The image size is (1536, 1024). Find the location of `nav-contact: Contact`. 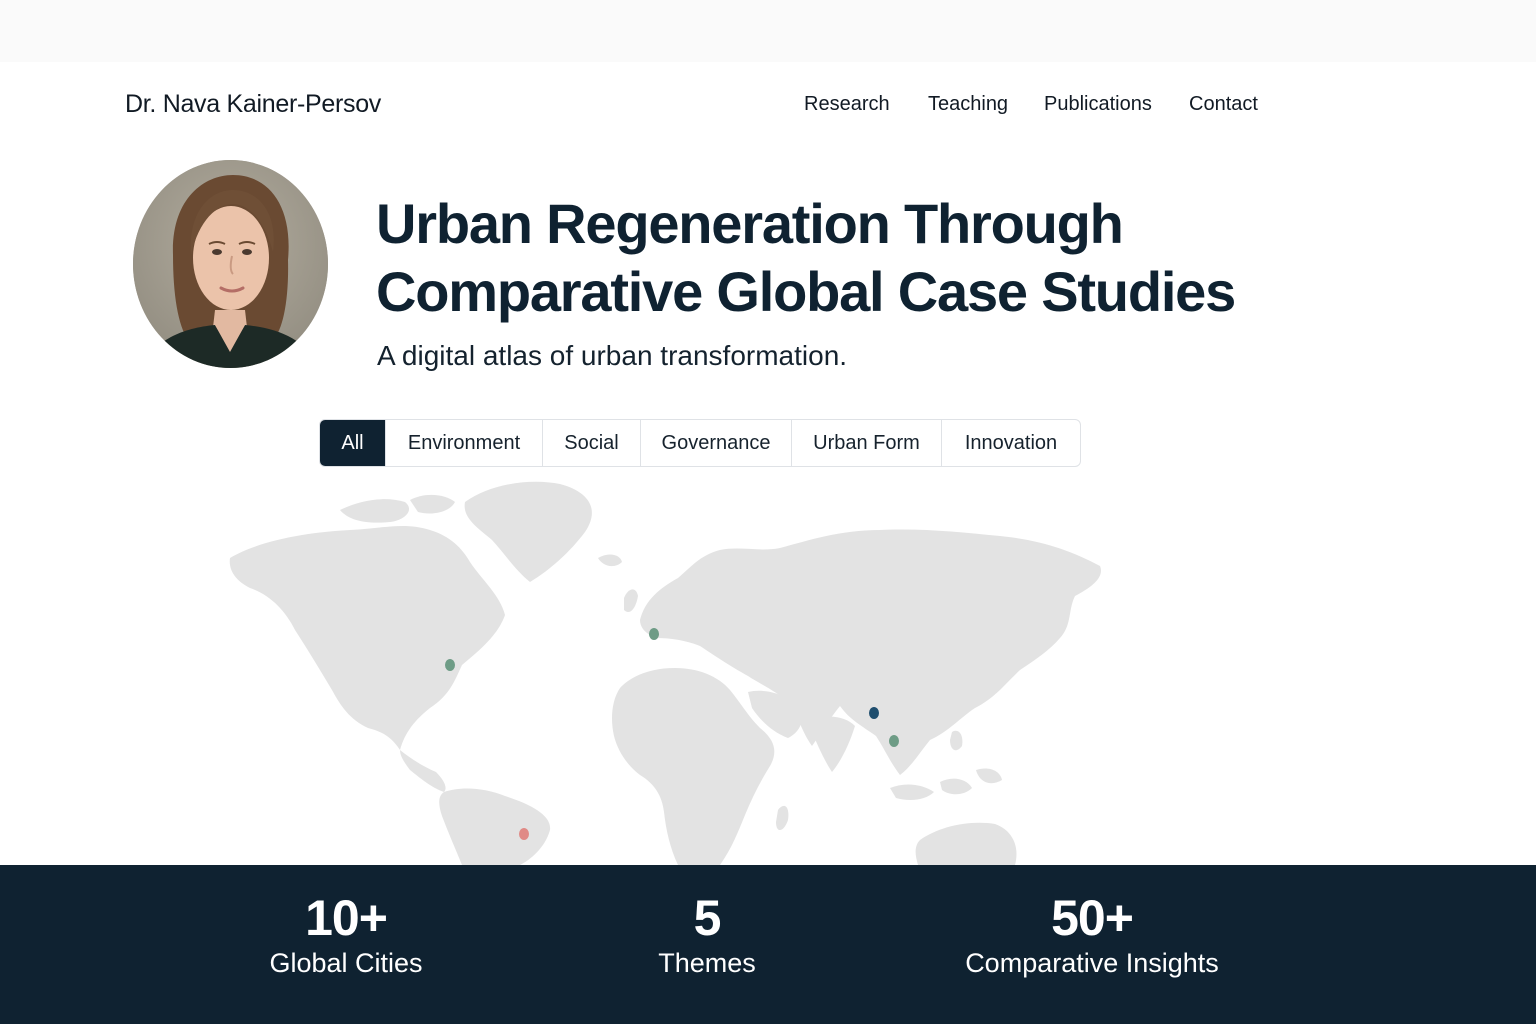

nav-contact: Contact is located at coordinates (1223, 104).